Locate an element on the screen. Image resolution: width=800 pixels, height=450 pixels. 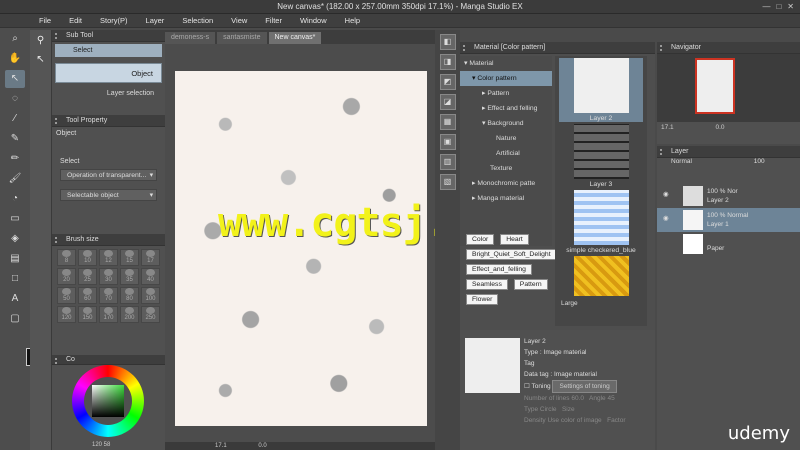
tree-item: ▸ Monochromic patte is located at coordinates (506, 183).